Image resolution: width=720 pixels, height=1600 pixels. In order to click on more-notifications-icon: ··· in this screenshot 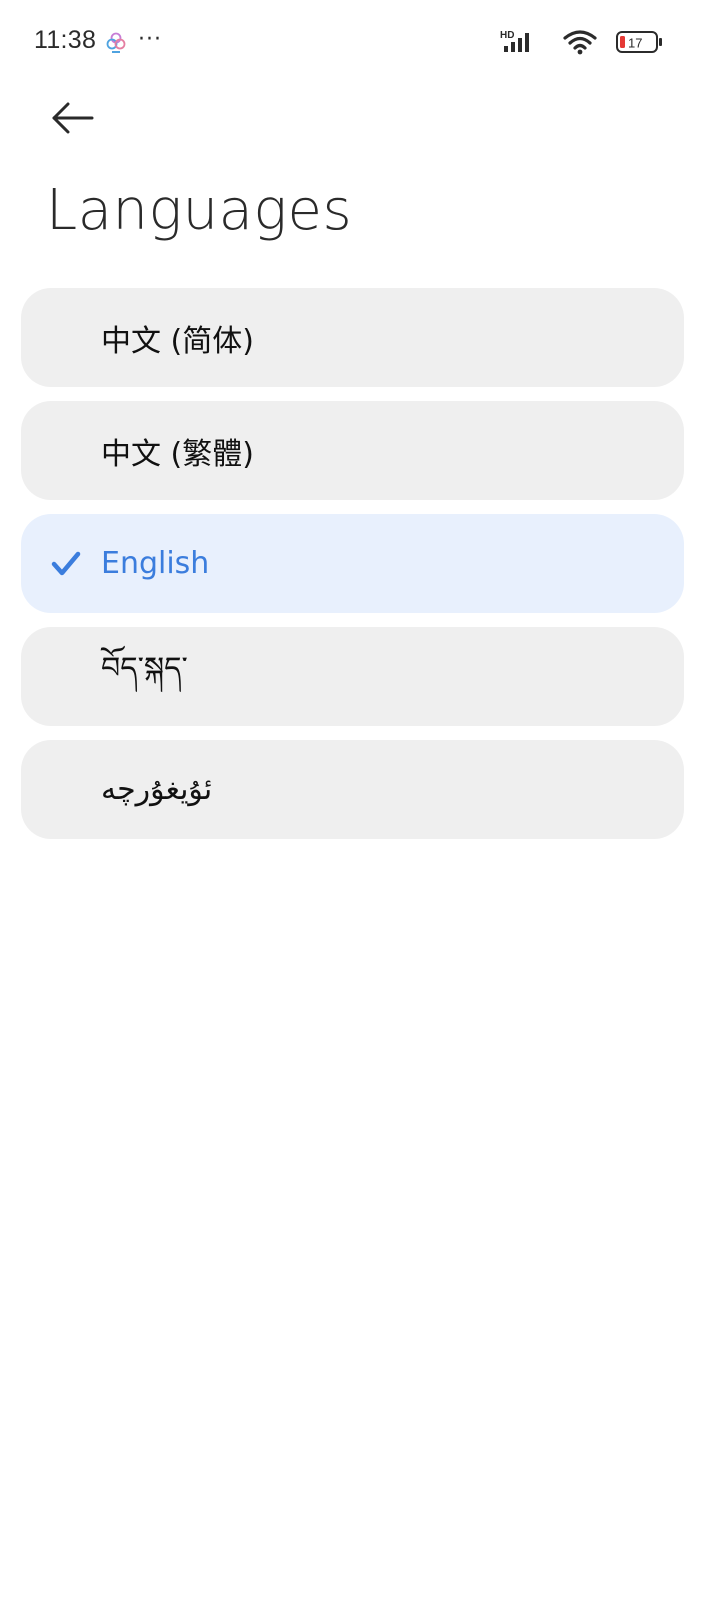, I will do `click(150, 39)`.